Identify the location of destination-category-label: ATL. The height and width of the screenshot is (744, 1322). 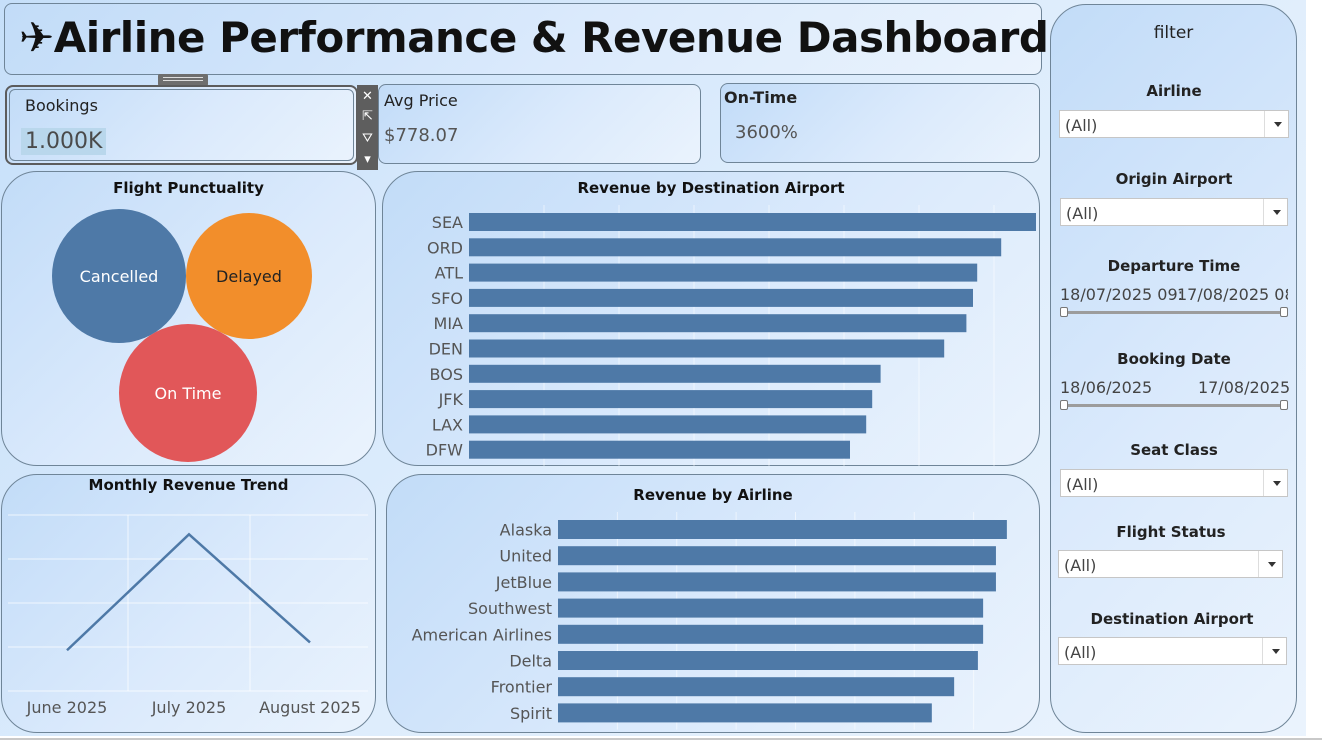
(449, 273).